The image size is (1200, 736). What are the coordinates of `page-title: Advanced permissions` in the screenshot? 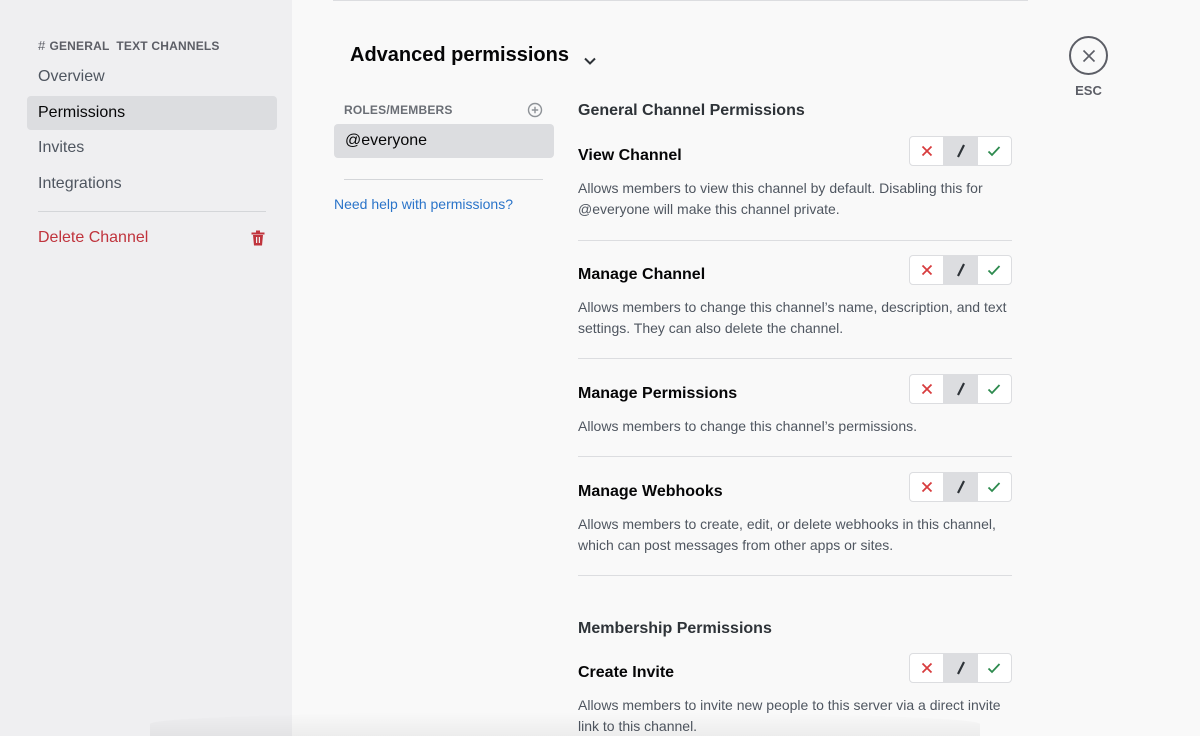 It's located at (473, 55).